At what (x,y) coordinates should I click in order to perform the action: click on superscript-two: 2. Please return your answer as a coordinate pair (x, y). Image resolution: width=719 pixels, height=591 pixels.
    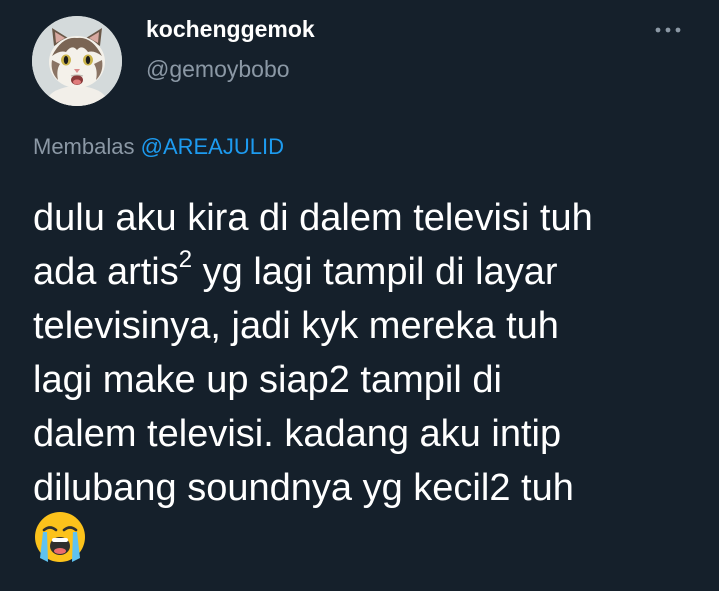
    Looking at the image, I should click on (185, 260).